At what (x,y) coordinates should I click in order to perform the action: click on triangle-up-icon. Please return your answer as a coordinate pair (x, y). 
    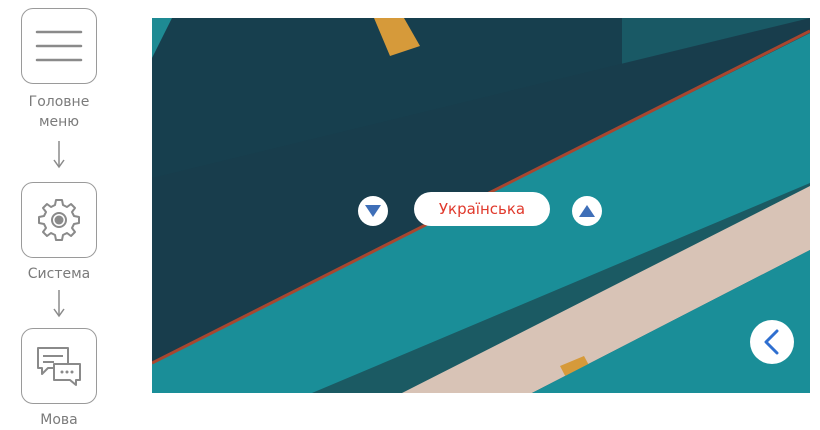
    Looking at the image, I should click on (587, 211).